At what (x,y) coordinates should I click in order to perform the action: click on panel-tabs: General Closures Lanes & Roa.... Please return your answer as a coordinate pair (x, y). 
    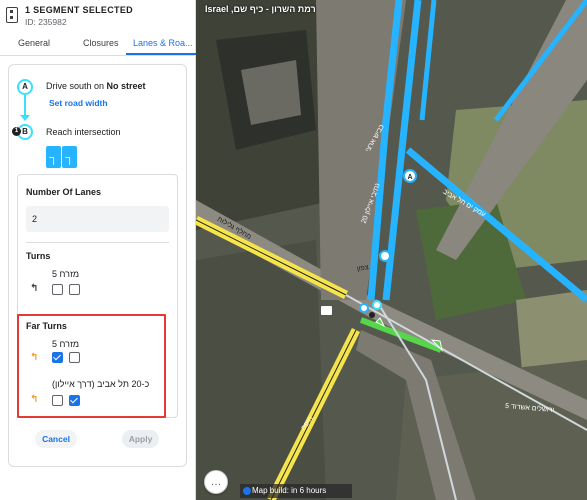
    Looking at the image, I should click on (98, 45).